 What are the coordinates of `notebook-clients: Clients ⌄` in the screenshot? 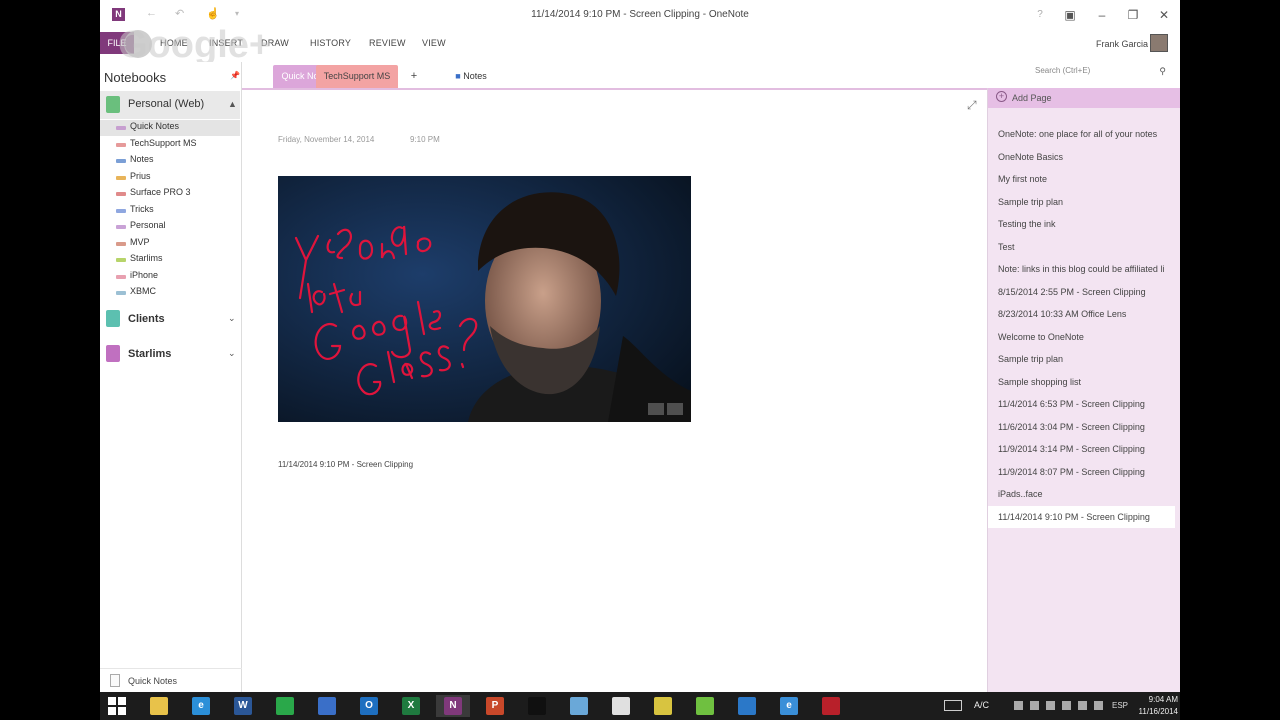 It's located at (170, 319).